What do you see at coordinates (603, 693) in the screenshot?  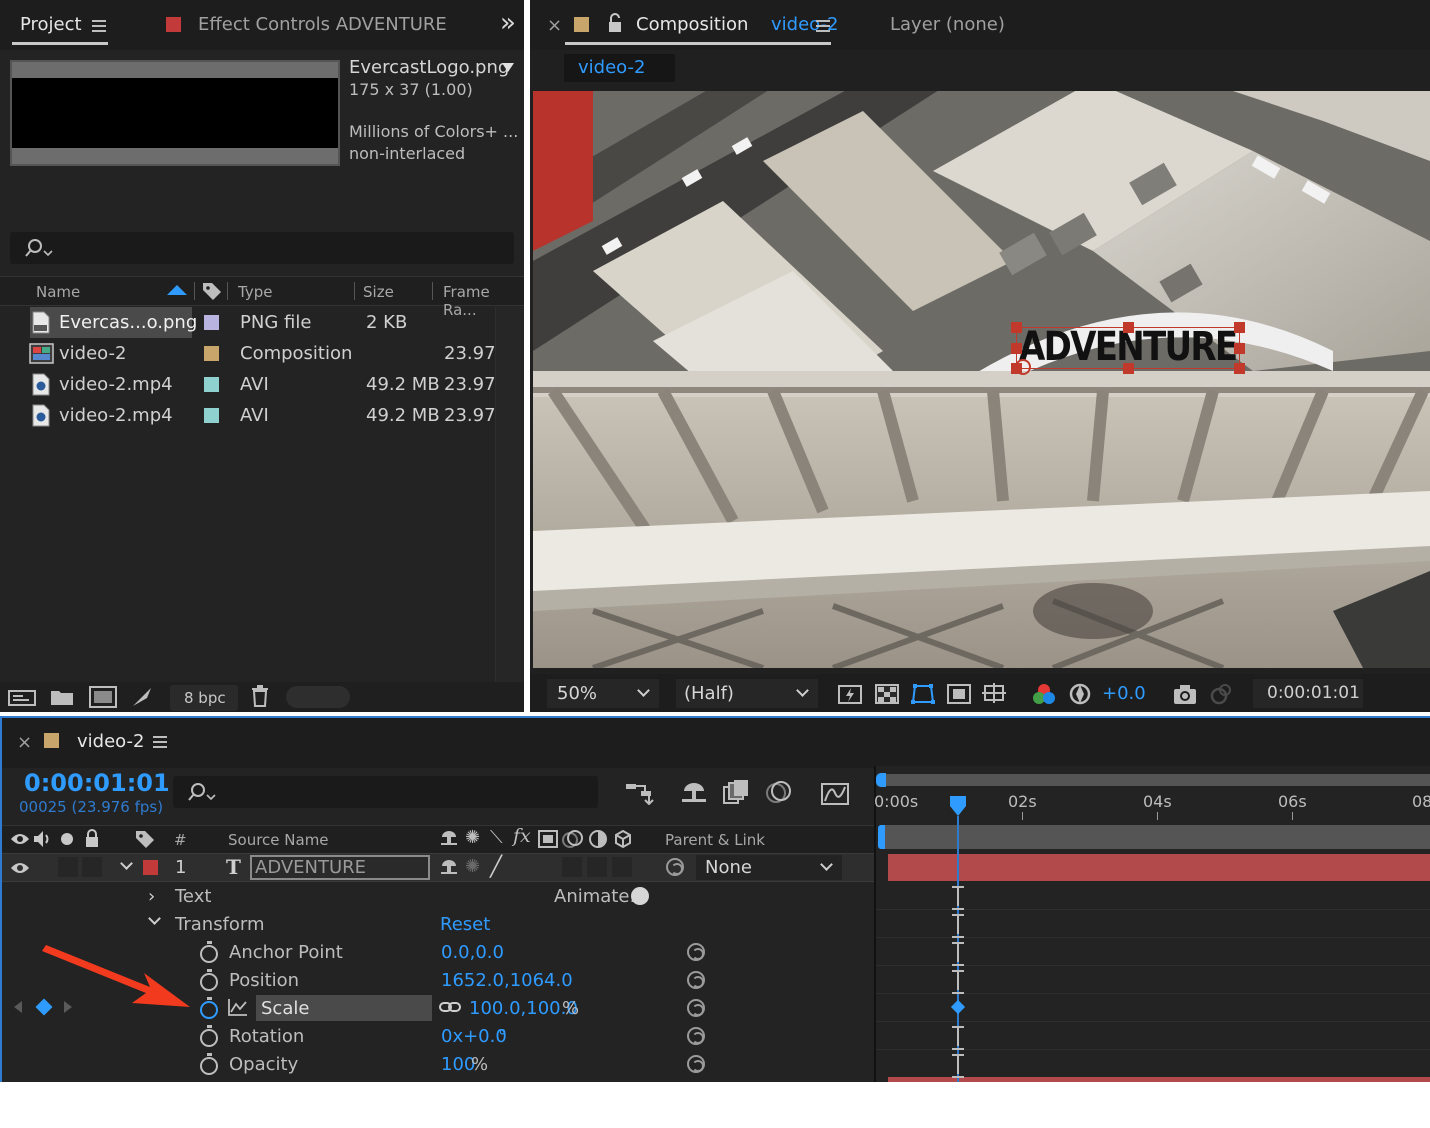 I see `zoom-dropdown: 50%` at bounding box center [603, 693].